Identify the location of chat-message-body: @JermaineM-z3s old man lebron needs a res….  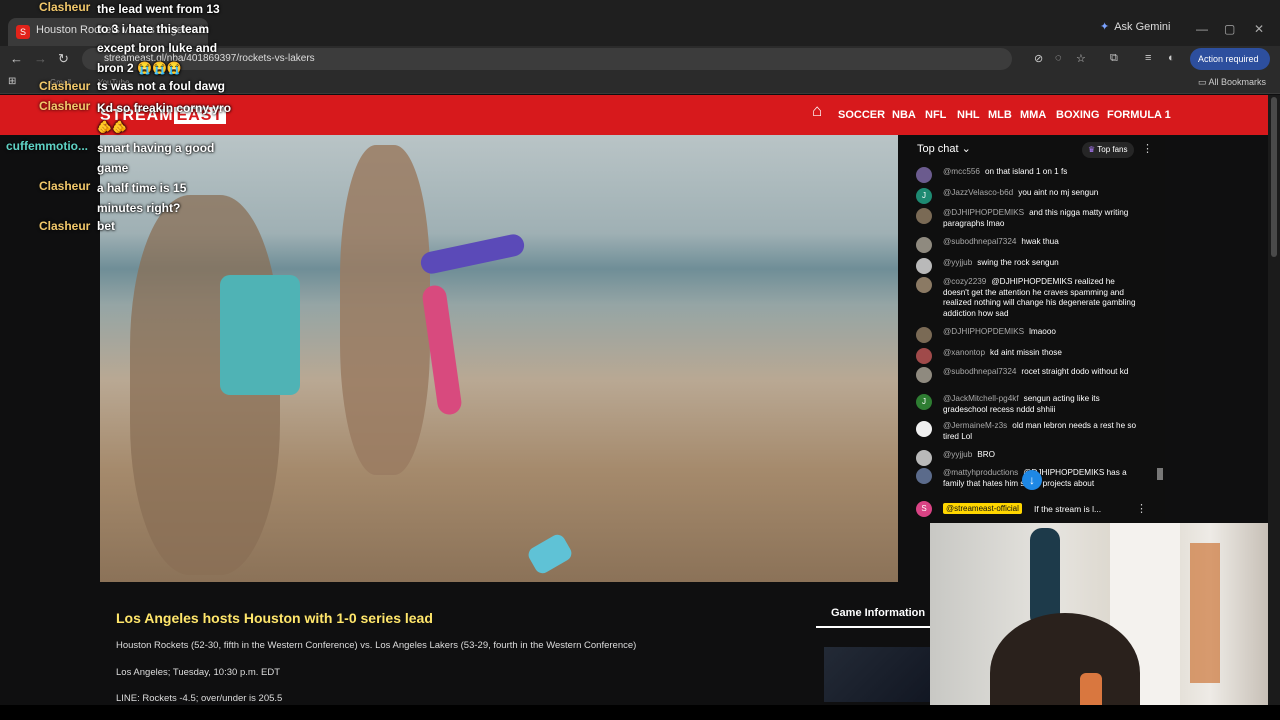
(1041, 431).